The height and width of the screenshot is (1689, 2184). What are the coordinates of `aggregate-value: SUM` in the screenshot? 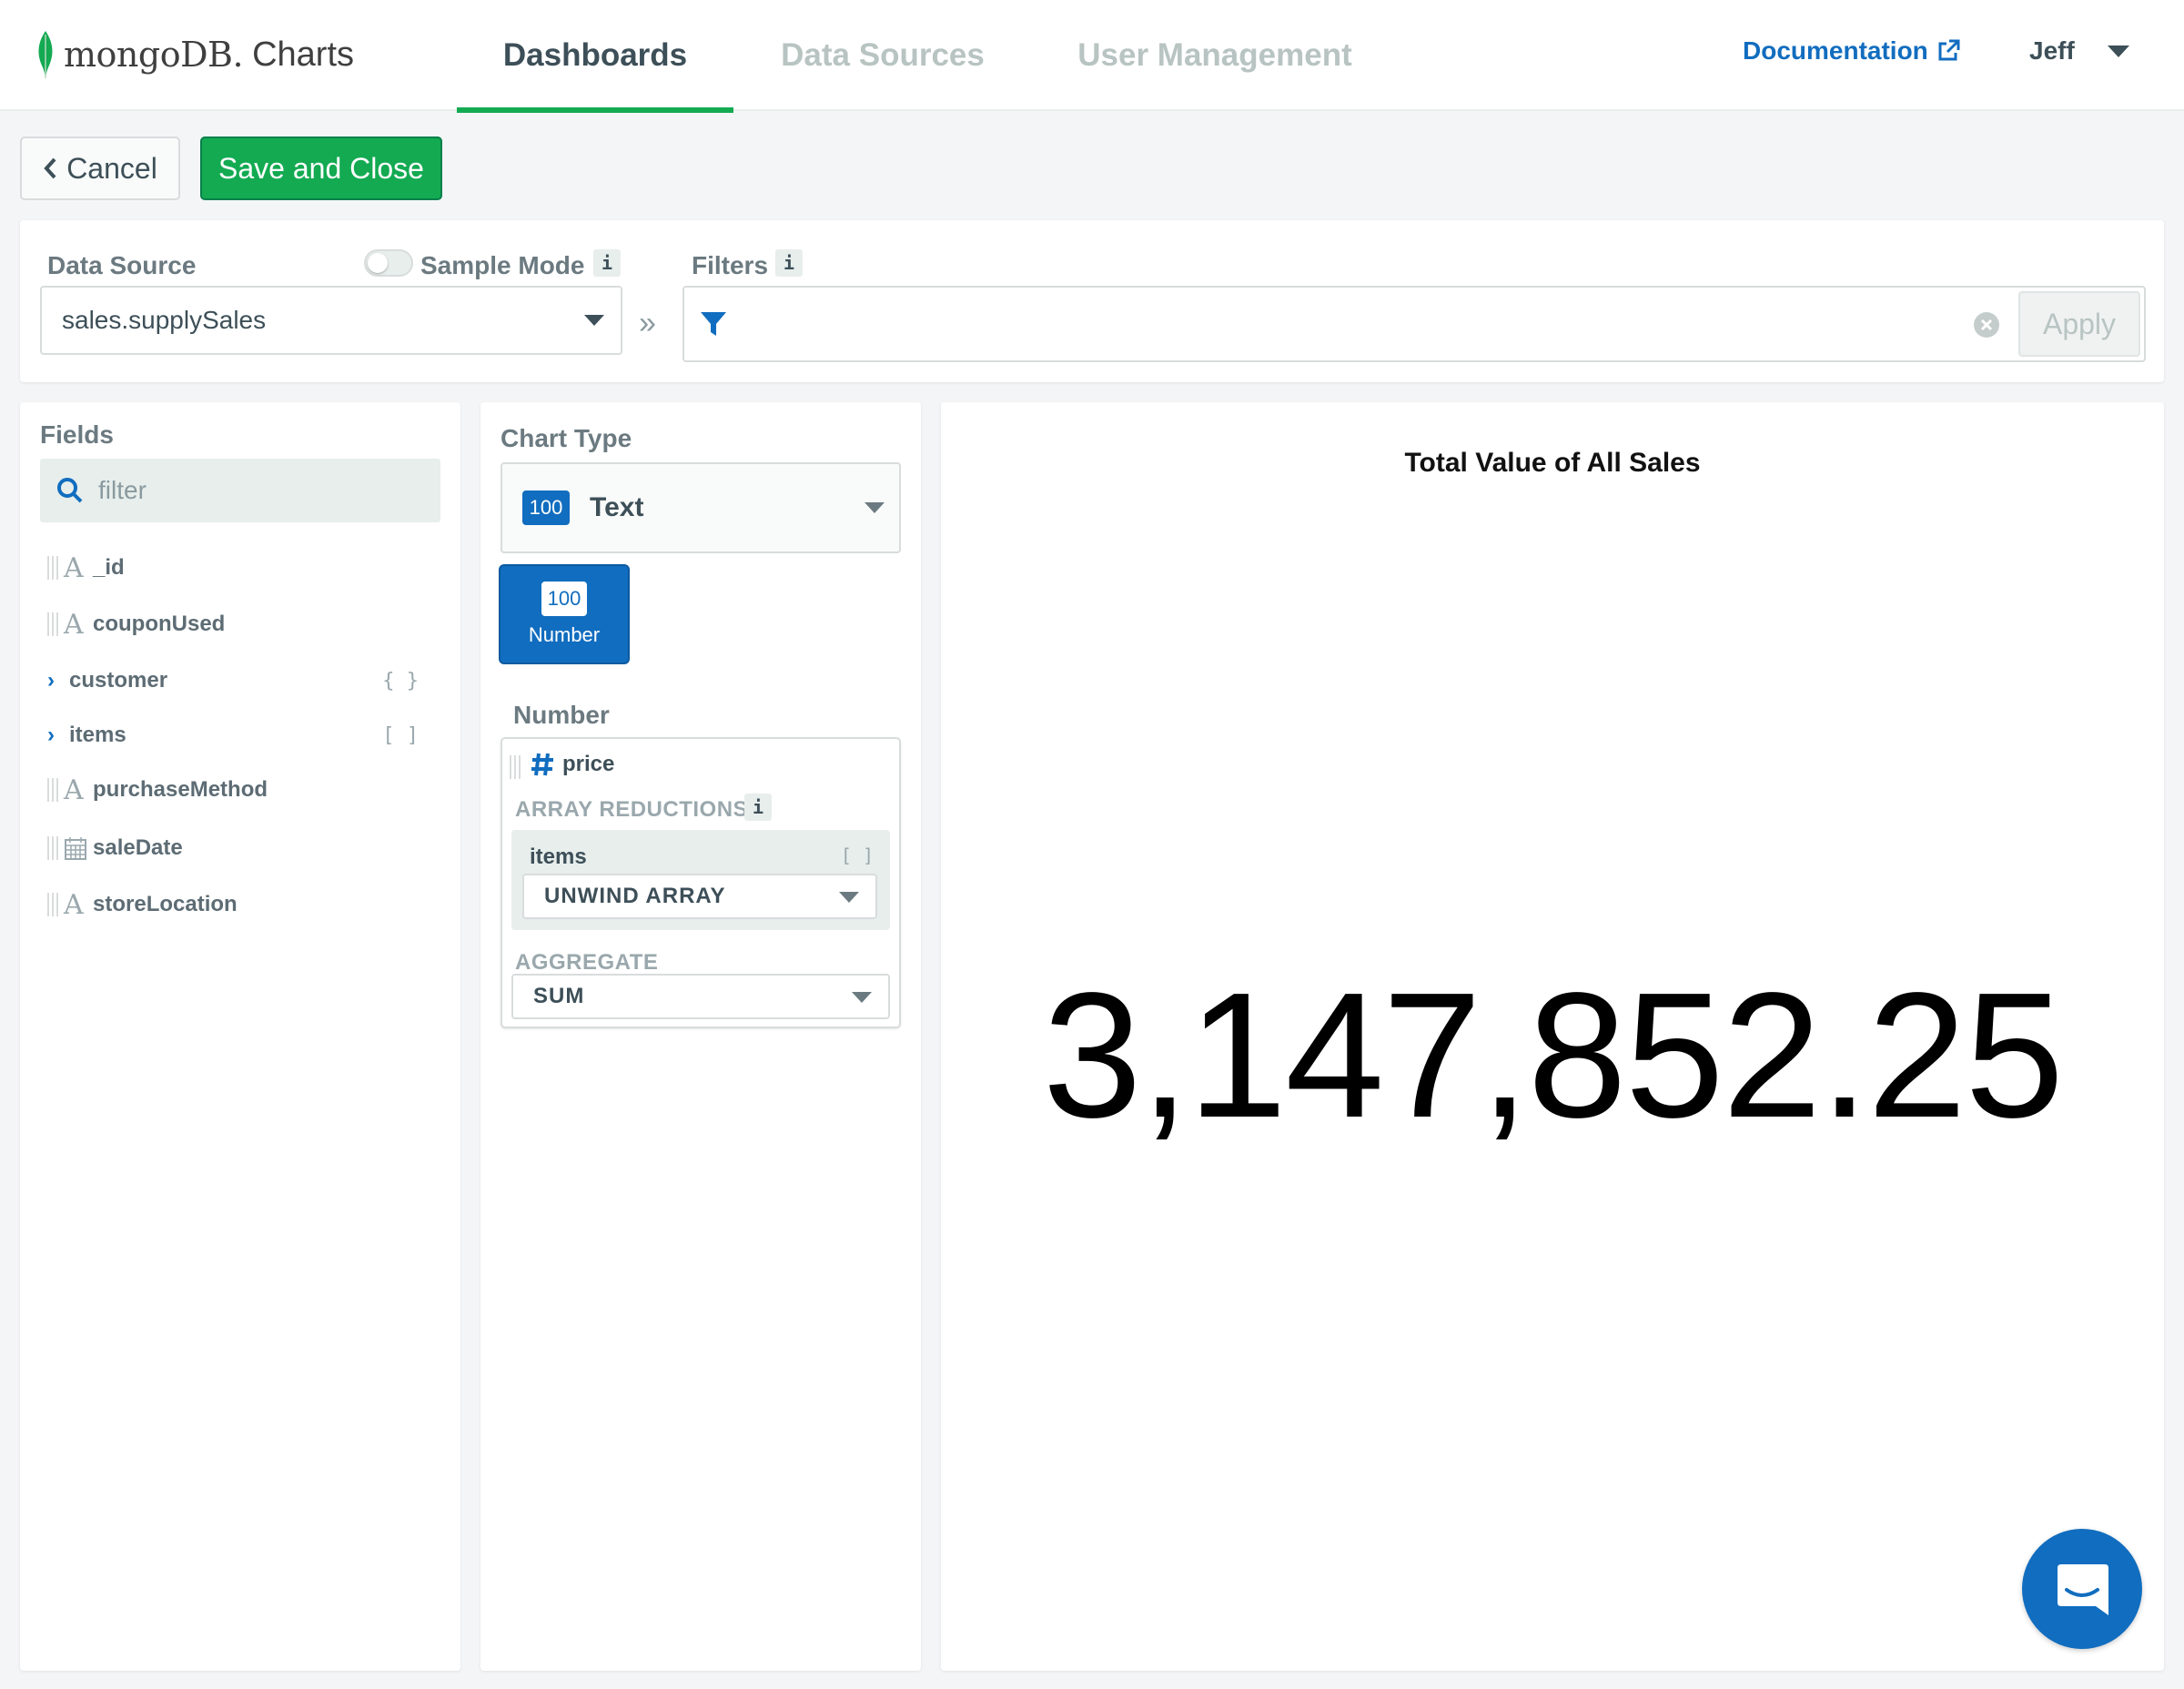 It's located at (559, 996).